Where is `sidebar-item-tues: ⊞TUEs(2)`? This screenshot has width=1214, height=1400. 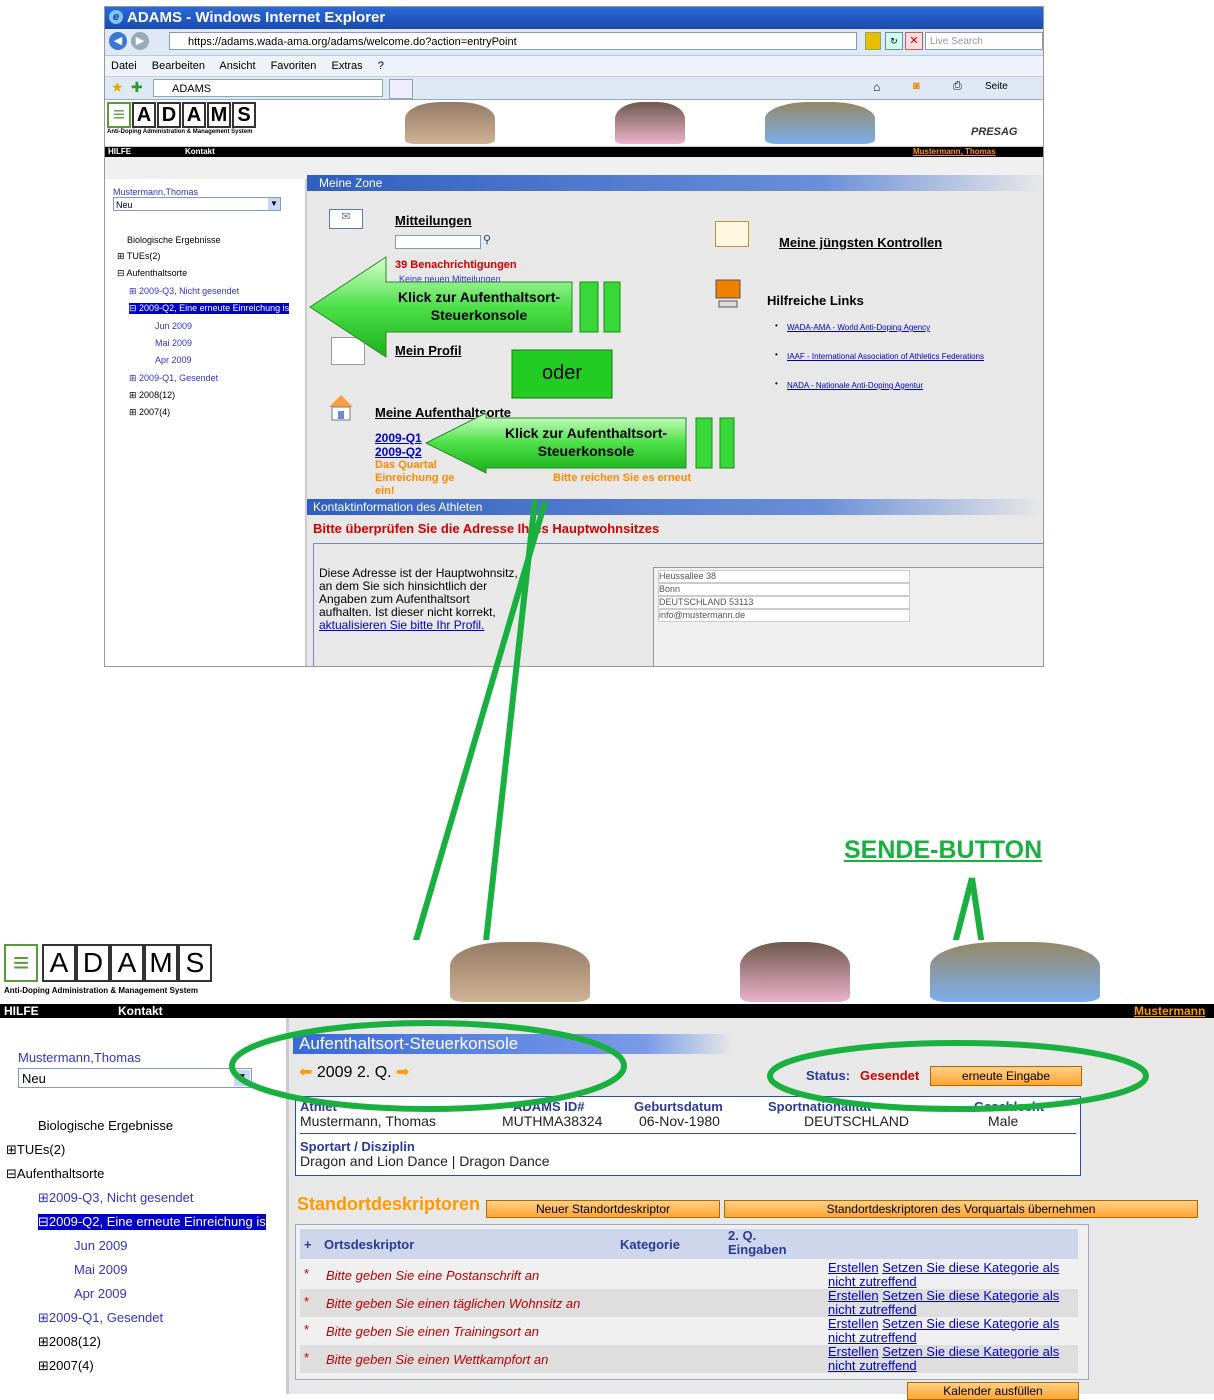 sidebar-item-tues: ⊞TUEs(2) is located at coordinates (35, 1150).